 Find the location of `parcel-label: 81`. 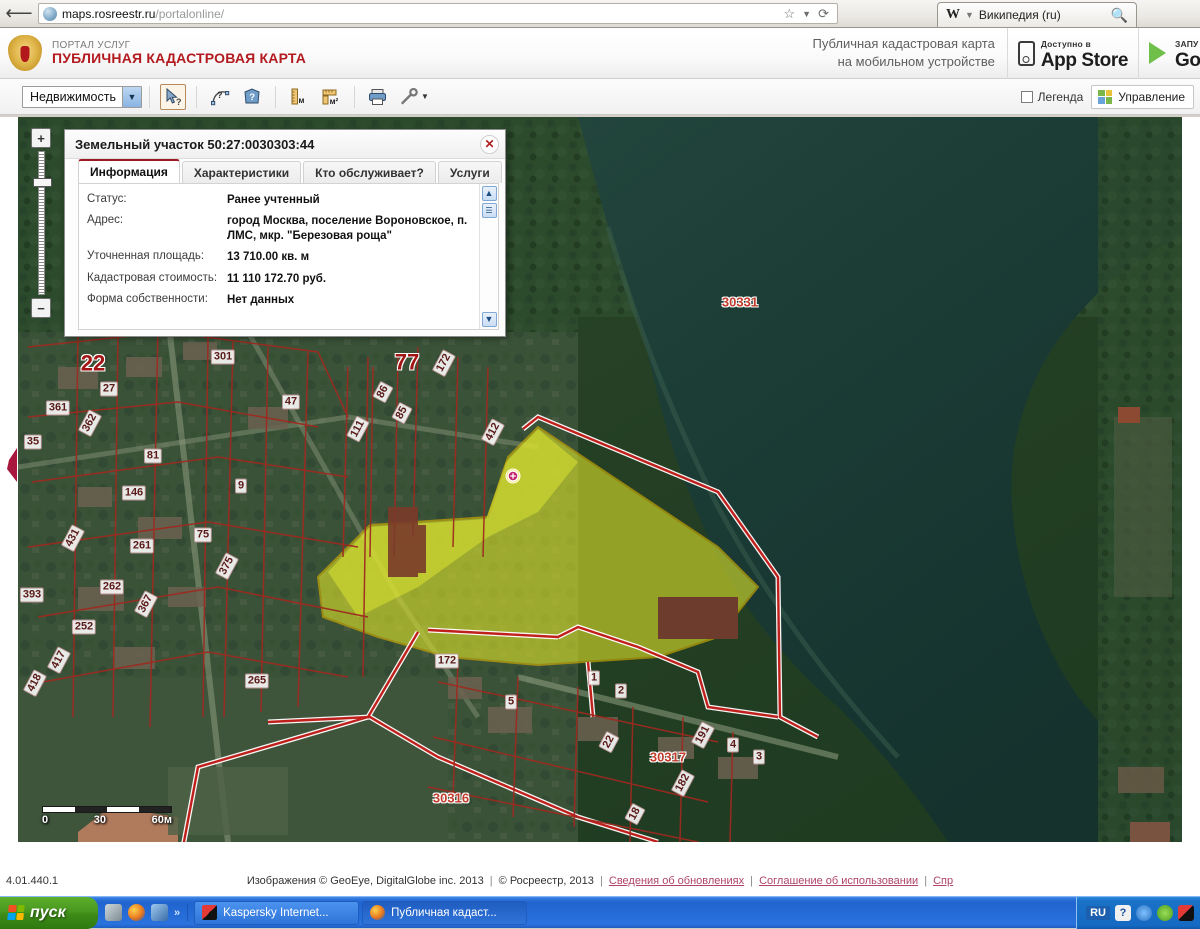

parcel-label: 81 is located at coordinates (153, 456).